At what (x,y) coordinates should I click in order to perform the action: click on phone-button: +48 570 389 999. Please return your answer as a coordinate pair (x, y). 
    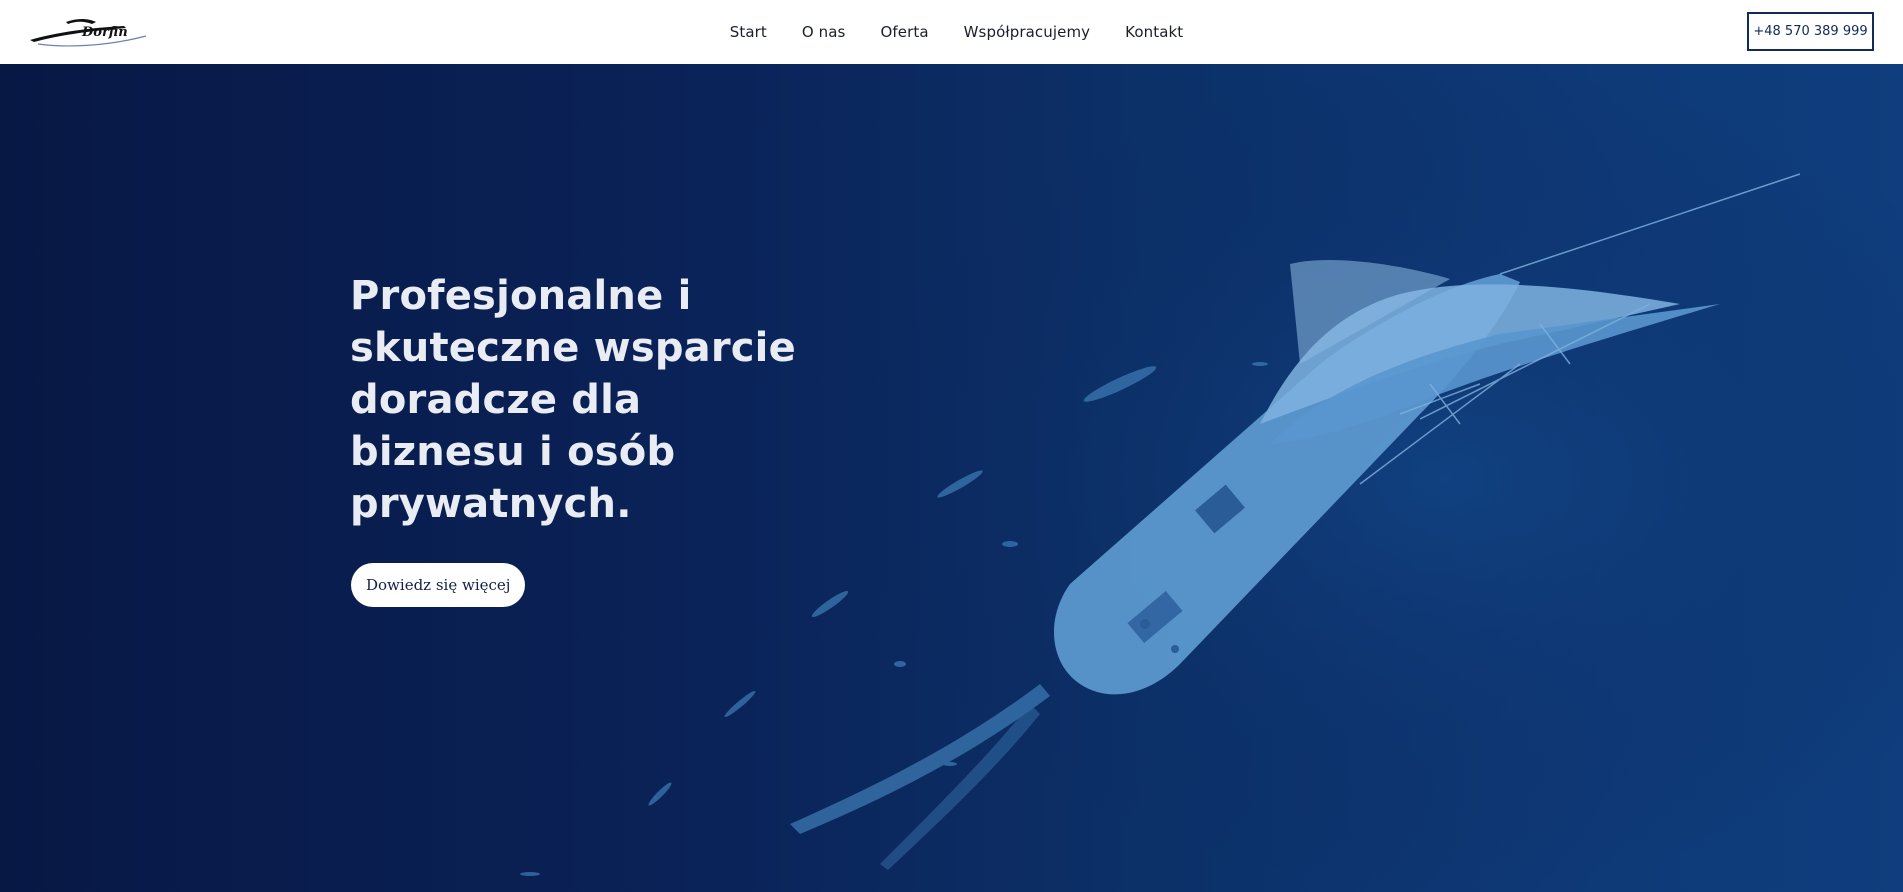
    Looking at the image, I should click on (1810, 31).